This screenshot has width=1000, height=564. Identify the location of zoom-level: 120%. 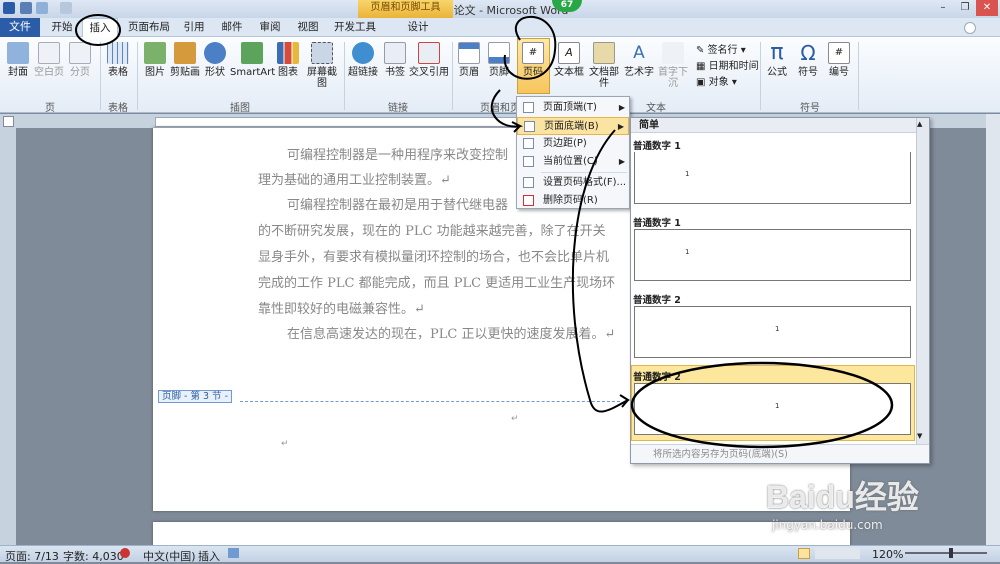
(887, 554).